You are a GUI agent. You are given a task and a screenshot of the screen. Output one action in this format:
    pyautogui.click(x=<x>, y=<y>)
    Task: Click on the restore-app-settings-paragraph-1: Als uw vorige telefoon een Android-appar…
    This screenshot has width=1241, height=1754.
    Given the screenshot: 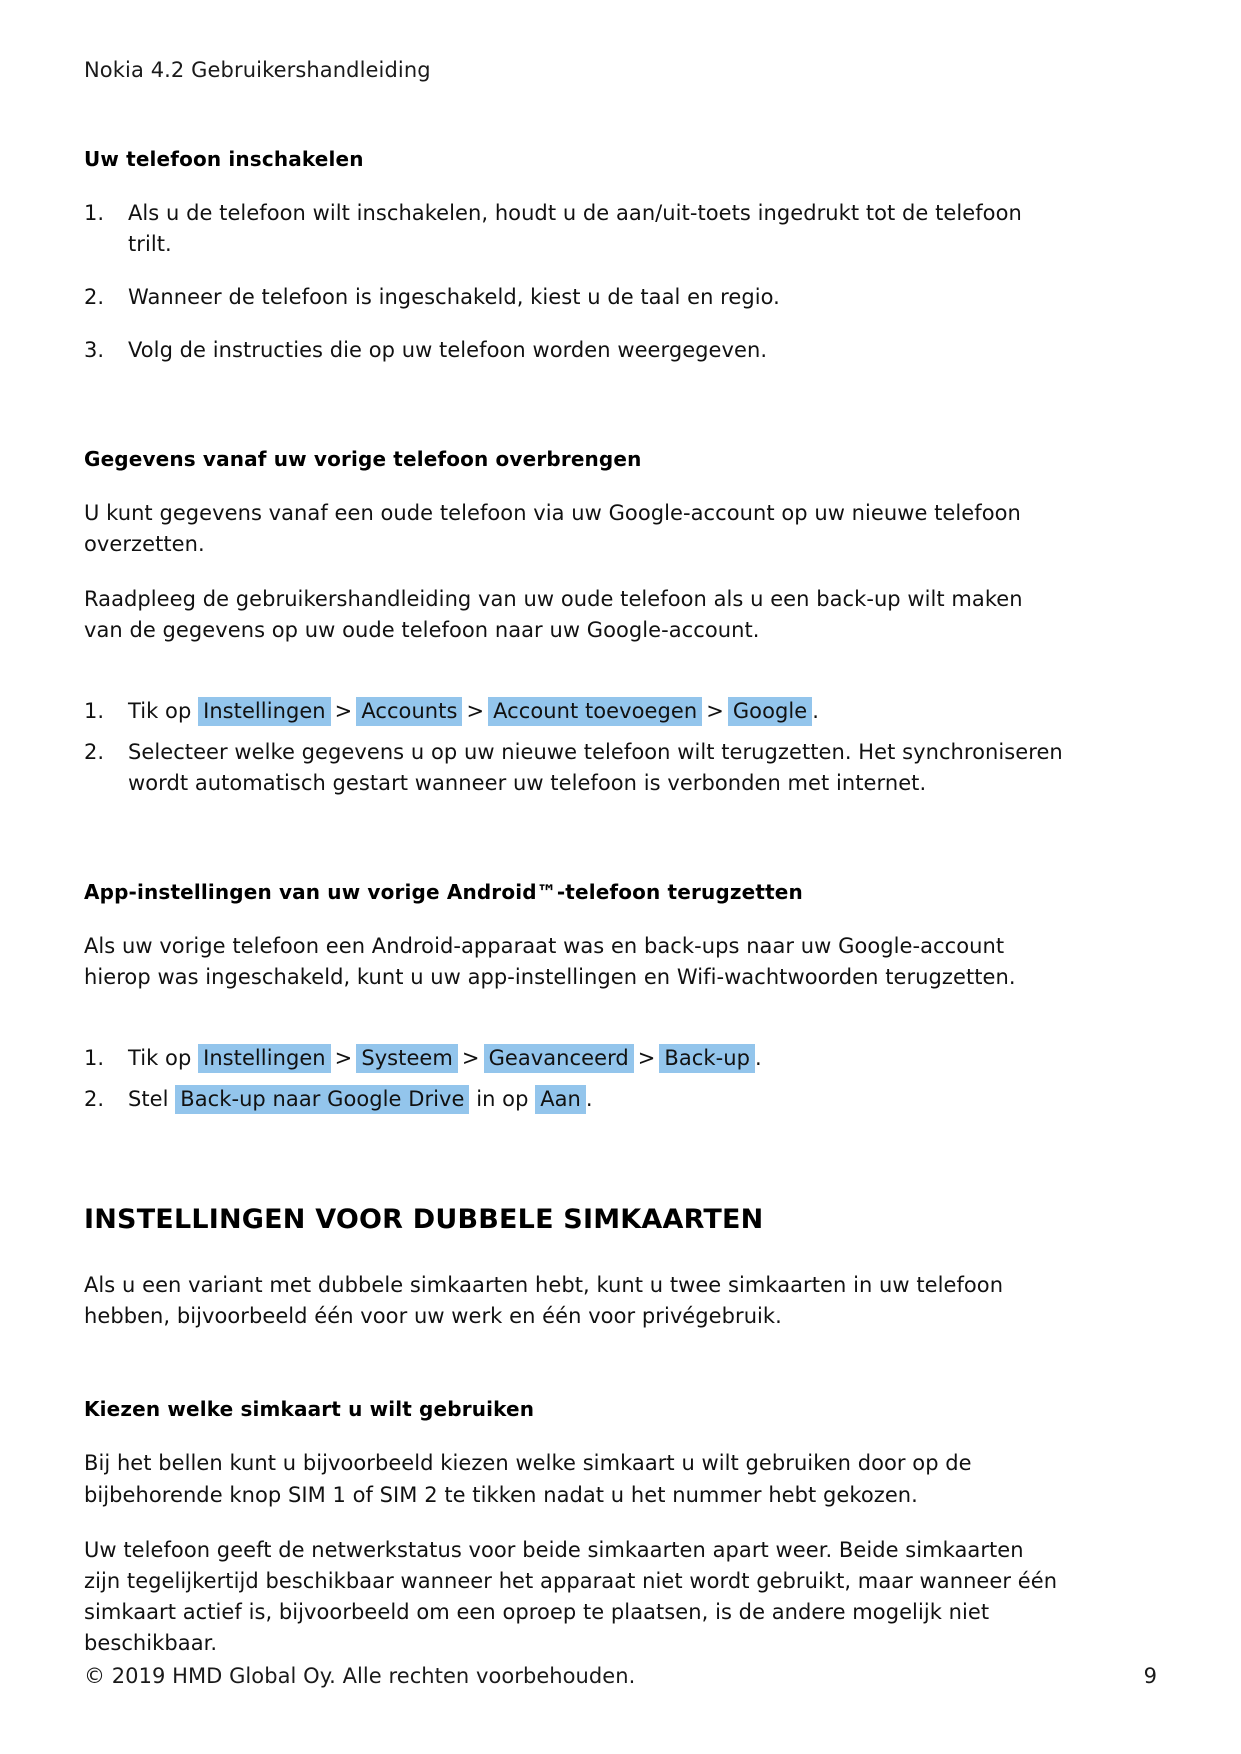 What is the action you would take?
    pyautogui.click(x=550, y=961)
    